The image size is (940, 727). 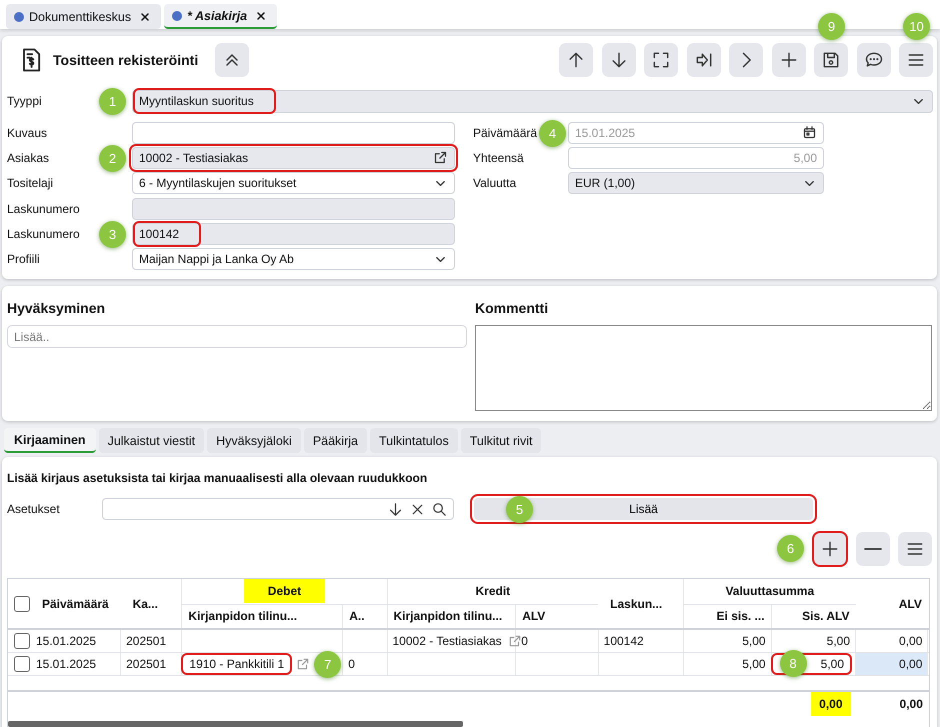 What do you see at coordinates (112, 234) in the screenshot?
I see `step-marker: 3` at bounding box center [112, 234].